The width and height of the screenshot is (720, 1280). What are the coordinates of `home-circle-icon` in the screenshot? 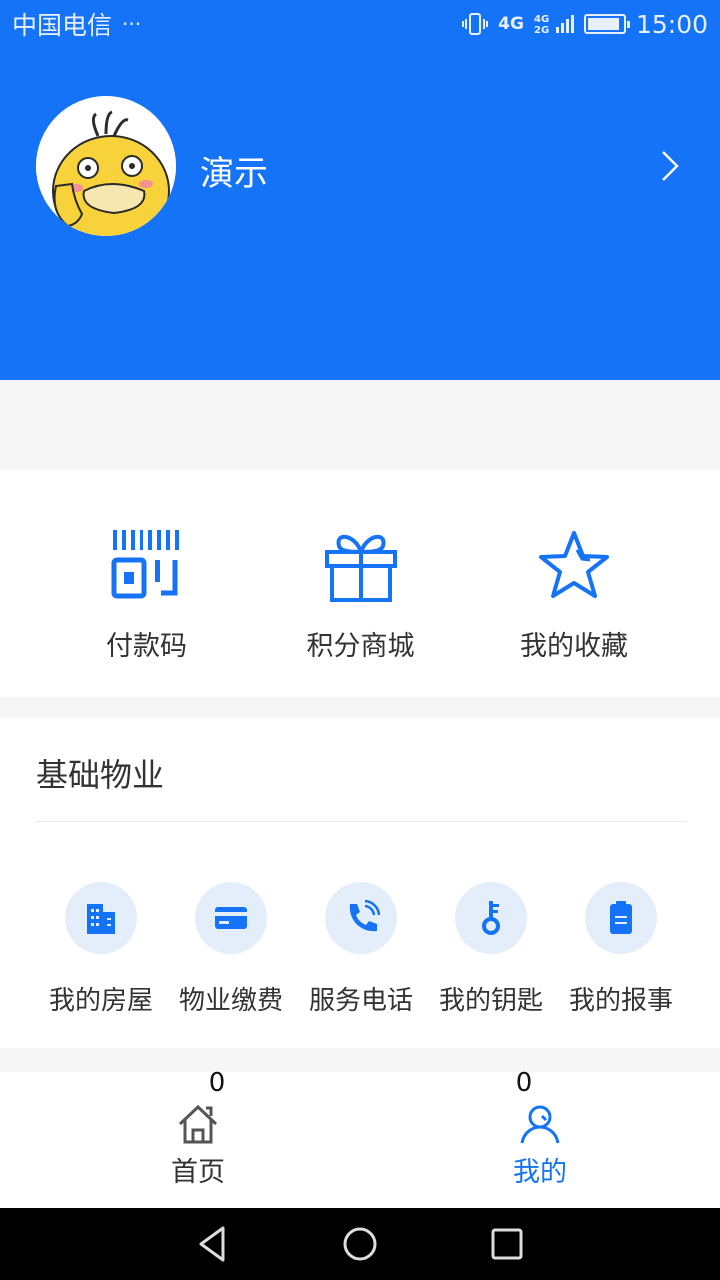 It's located at (360, 1244).